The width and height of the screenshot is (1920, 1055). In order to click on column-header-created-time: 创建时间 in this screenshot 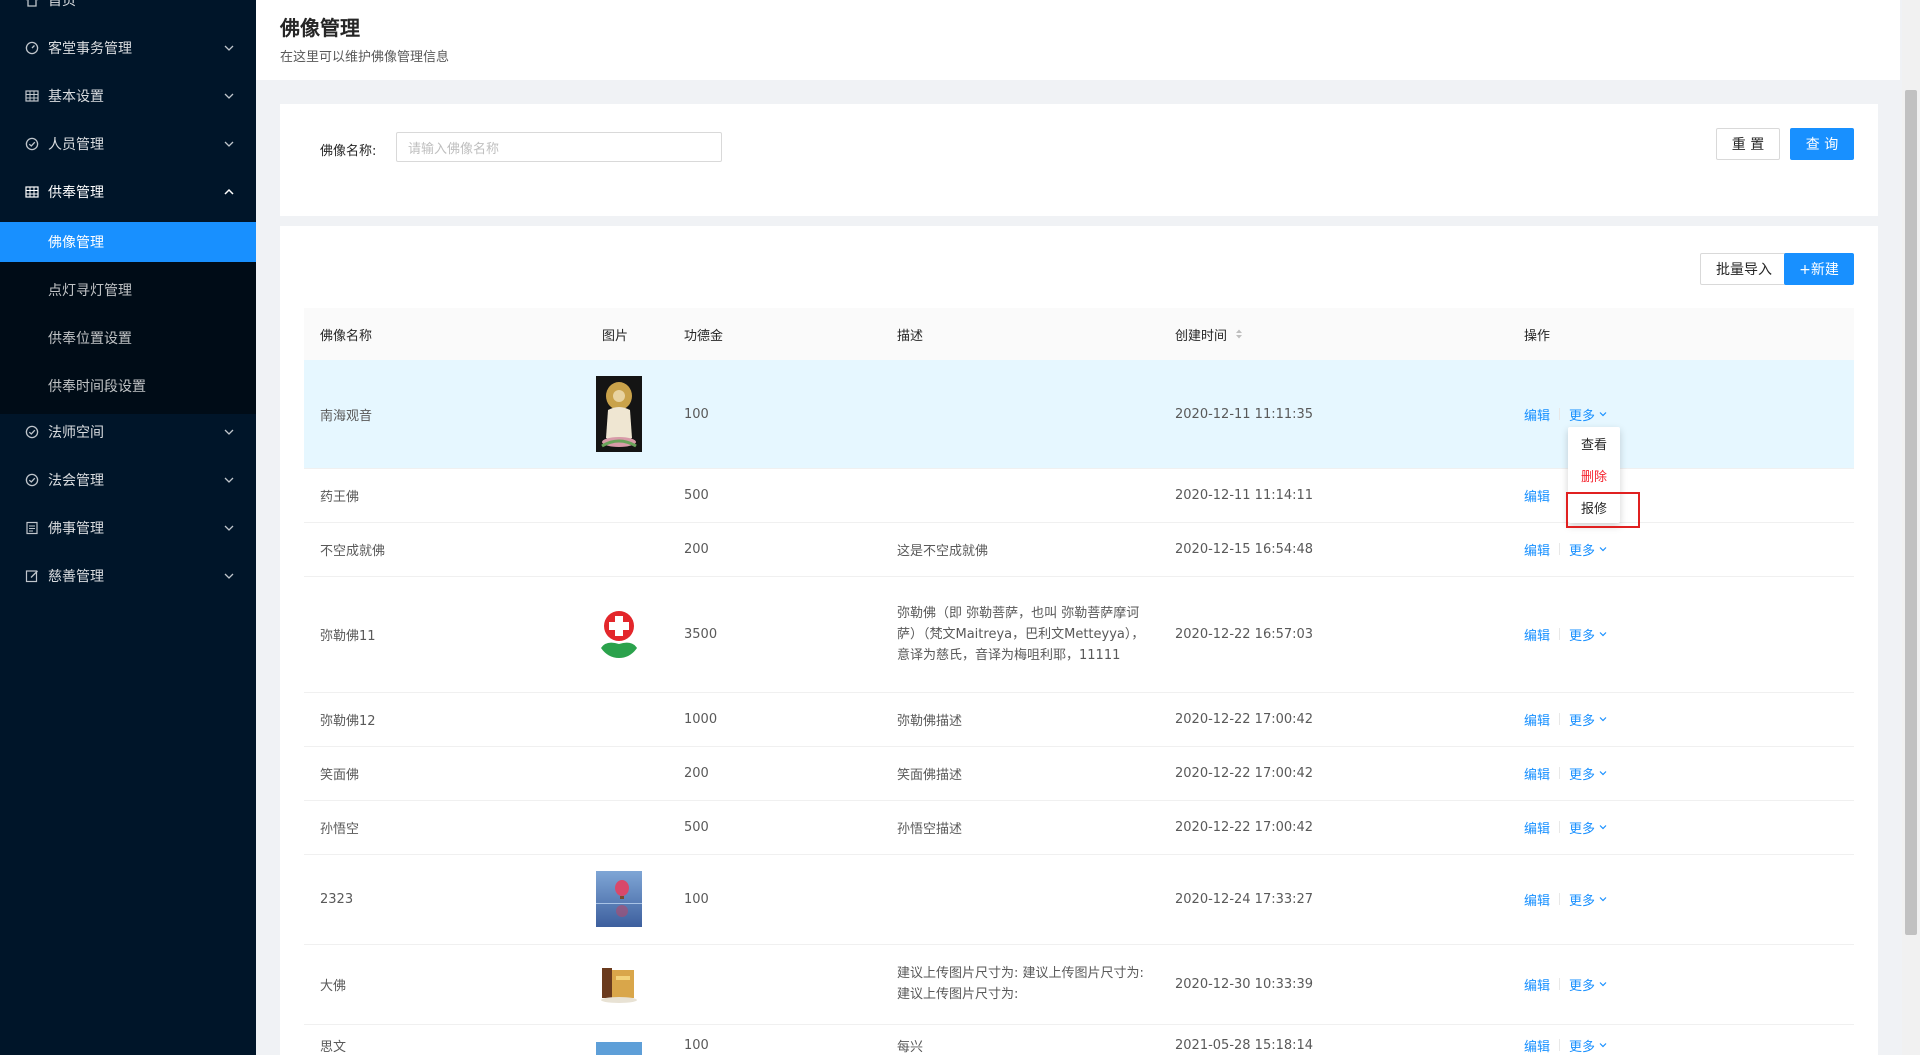, I will do `click(1209, 334)`.